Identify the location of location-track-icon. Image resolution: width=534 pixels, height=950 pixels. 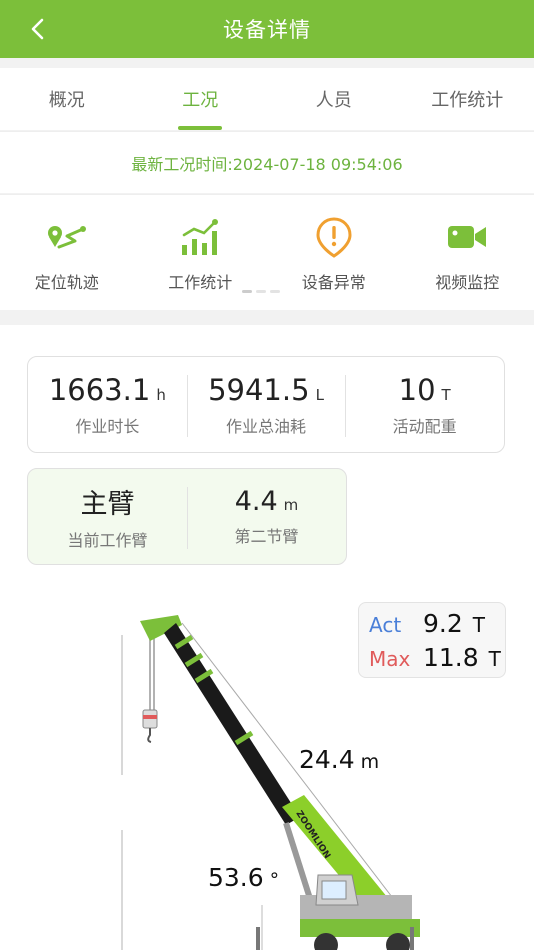
(67, 237).